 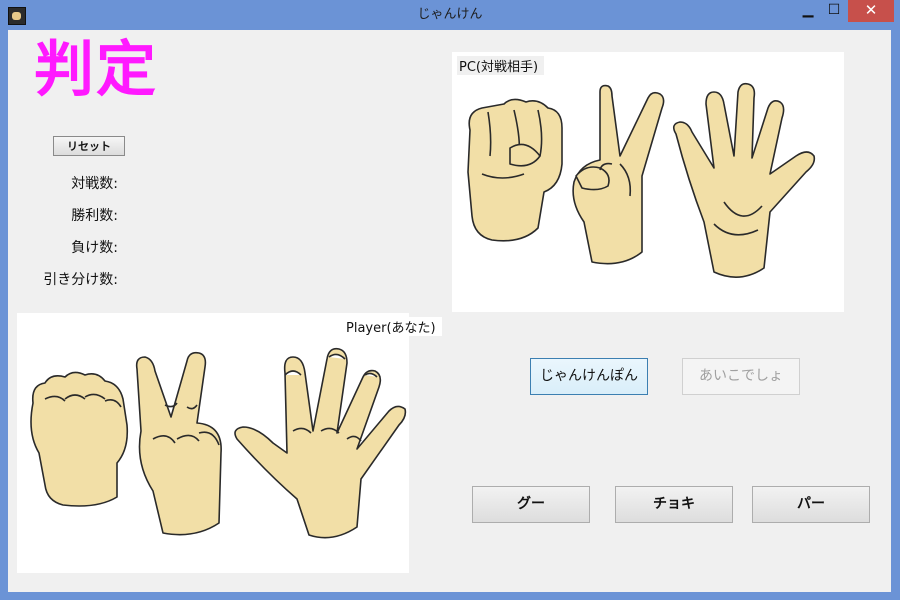 What do you see at coordinates (808, 11) in the screenshot?
I see `minimize-button: ▁` at bounding box center [808, 11].